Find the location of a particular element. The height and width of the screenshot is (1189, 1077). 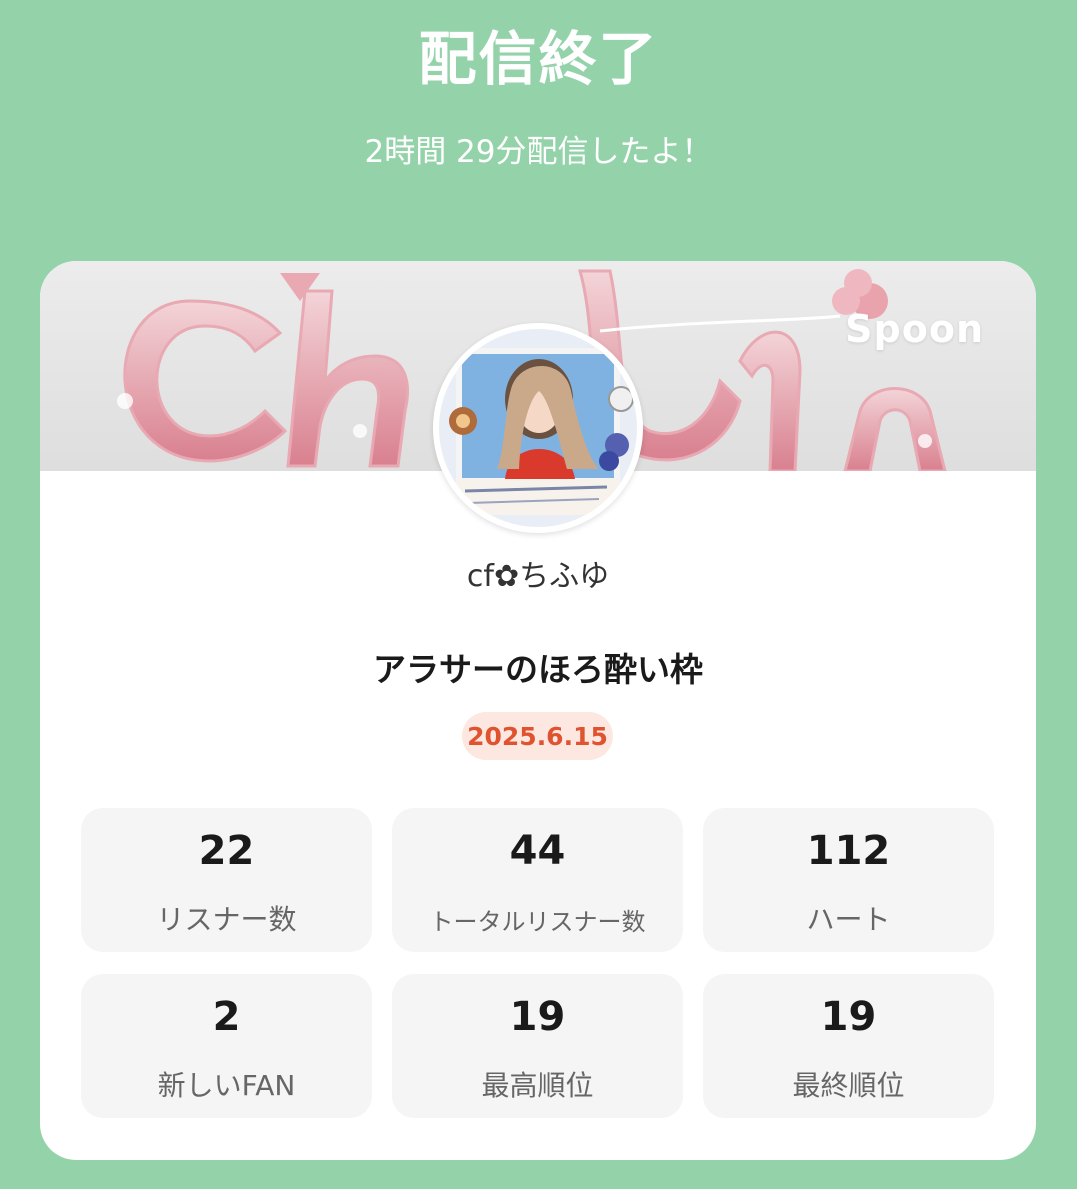

stream-duration-text: 2時間 29分配信したよ！ is located at coordinates (538, 152).